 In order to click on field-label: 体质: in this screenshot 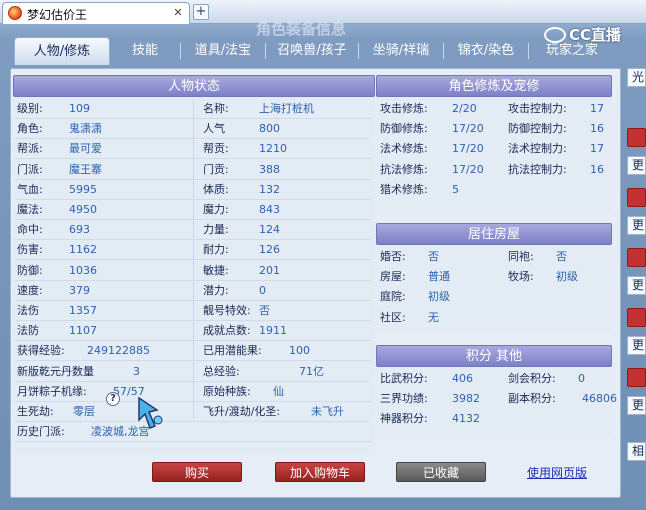, I will do `click(216, 189)`.